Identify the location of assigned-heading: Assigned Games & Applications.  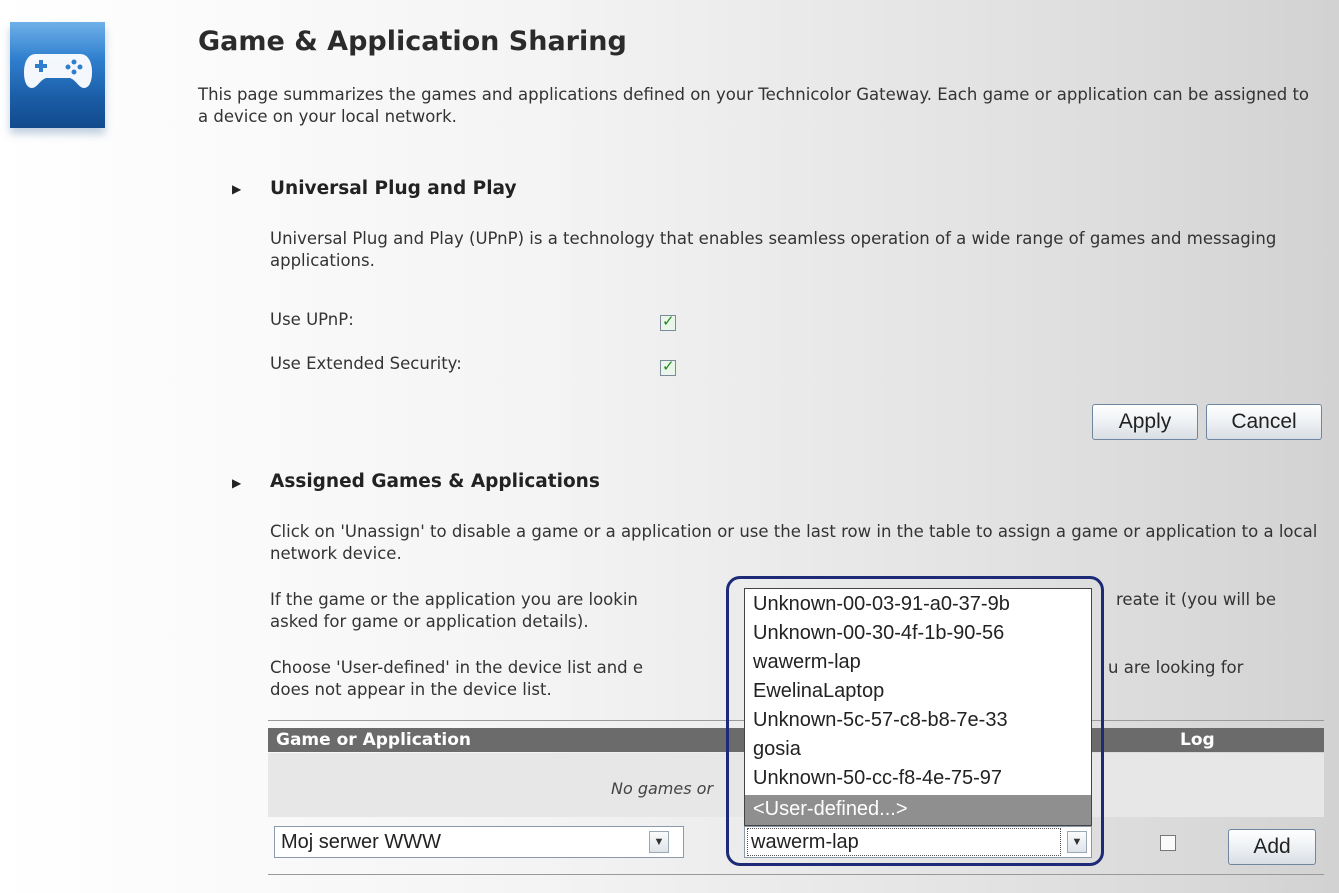
(435, 481).